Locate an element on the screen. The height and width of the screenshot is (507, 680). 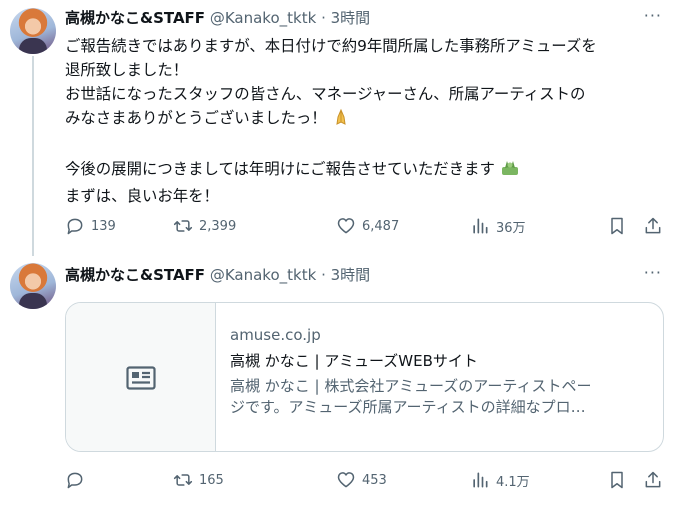
like-button: 453 is located at coordinates (361, 480).